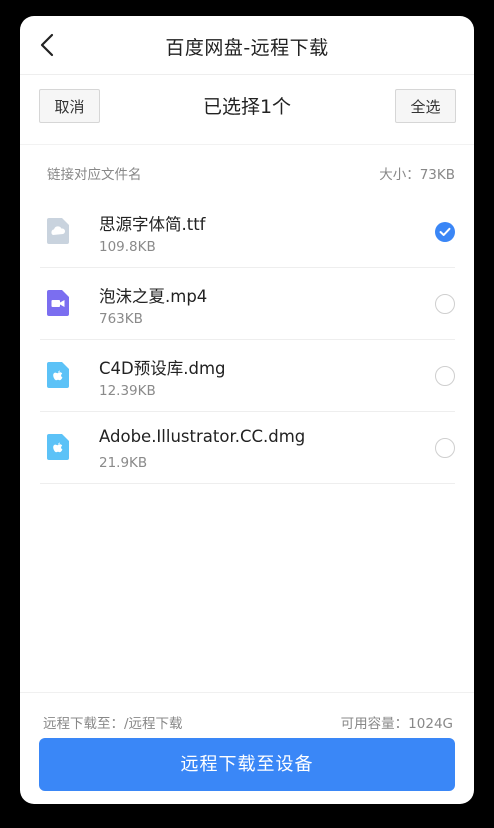 The image size is (494, 828). I want to click on remote-download-button: 远程下载至设备, so click(247, 764).